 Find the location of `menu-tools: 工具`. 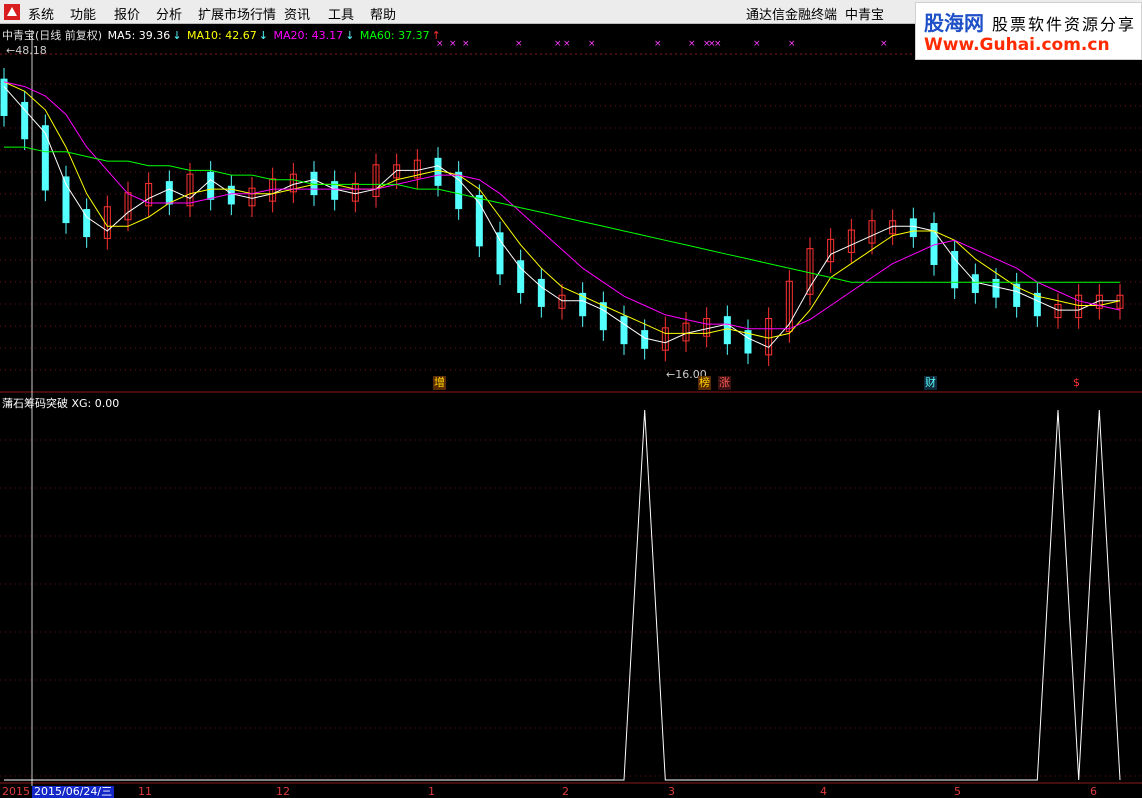

menu-tools: 工具 is located at coordinates (341, 13).